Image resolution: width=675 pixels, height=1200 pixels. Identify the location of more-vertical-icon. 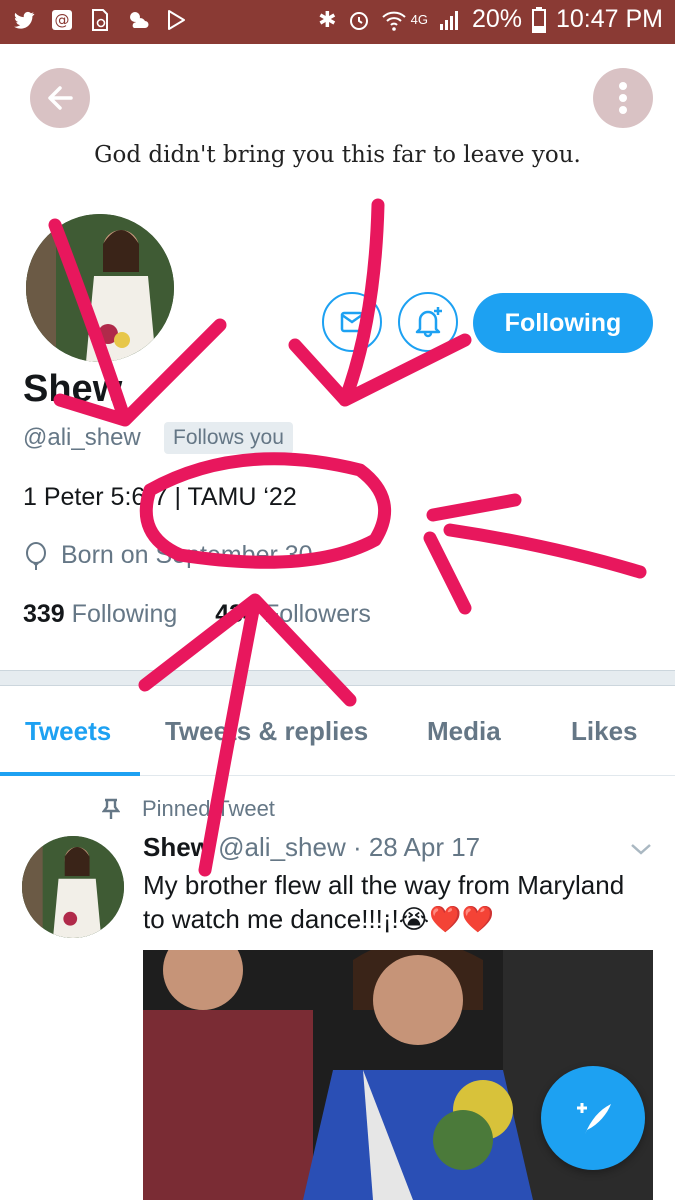
(623, 98).